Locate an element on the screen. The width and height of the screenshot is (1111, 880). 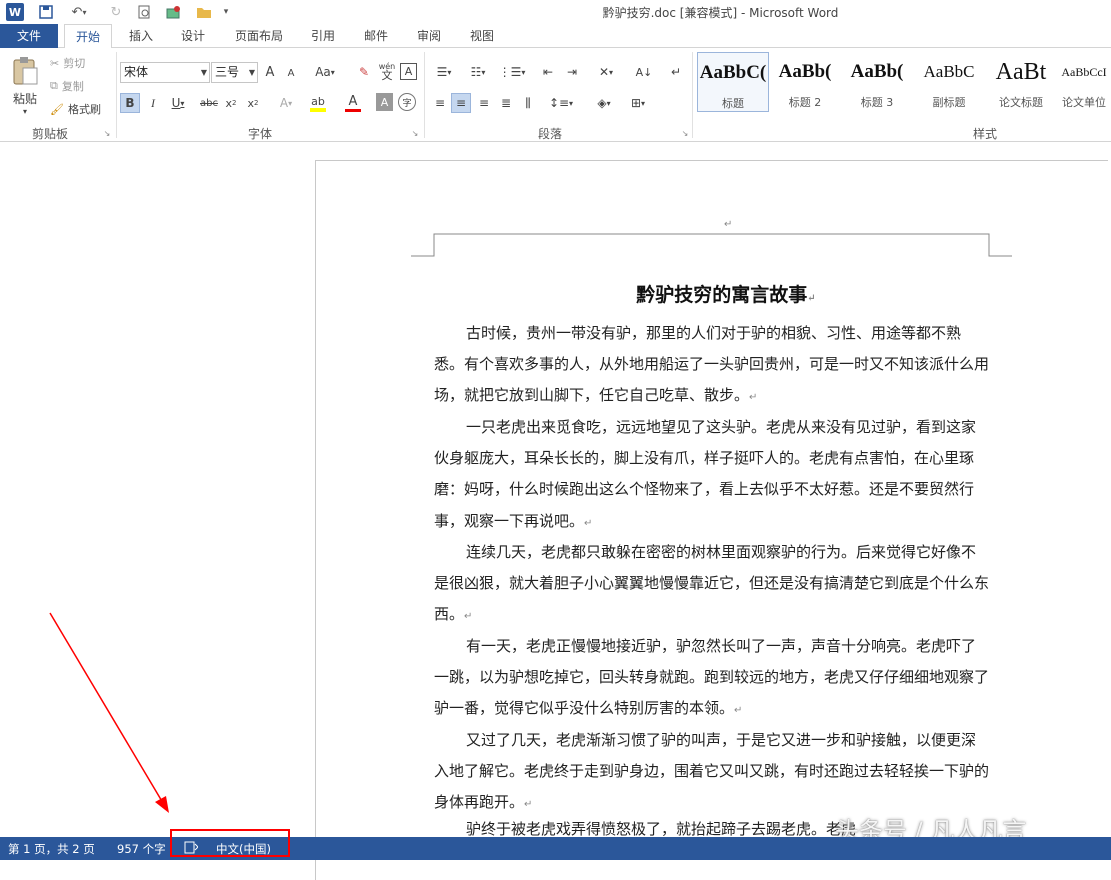
decrease-indent-icon: ⇤ is located at coordinates (548, 72).